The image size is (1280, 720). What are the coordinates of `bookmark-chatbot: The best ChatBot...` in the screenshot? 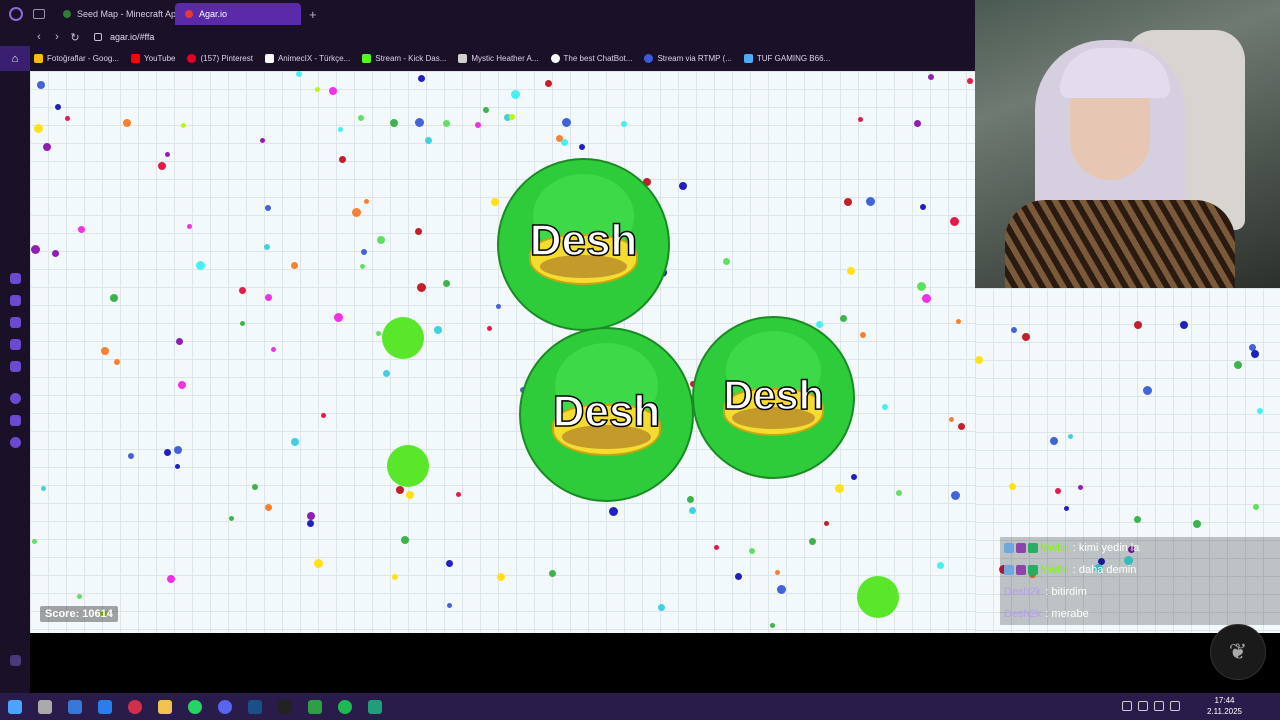 It's located at (591, 58).